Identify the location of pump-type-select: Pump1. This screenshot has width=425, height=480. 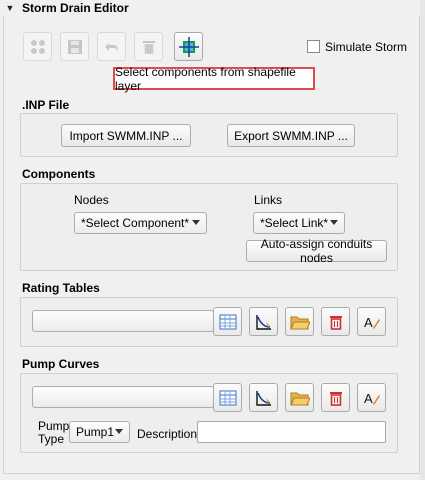
(99, 432).